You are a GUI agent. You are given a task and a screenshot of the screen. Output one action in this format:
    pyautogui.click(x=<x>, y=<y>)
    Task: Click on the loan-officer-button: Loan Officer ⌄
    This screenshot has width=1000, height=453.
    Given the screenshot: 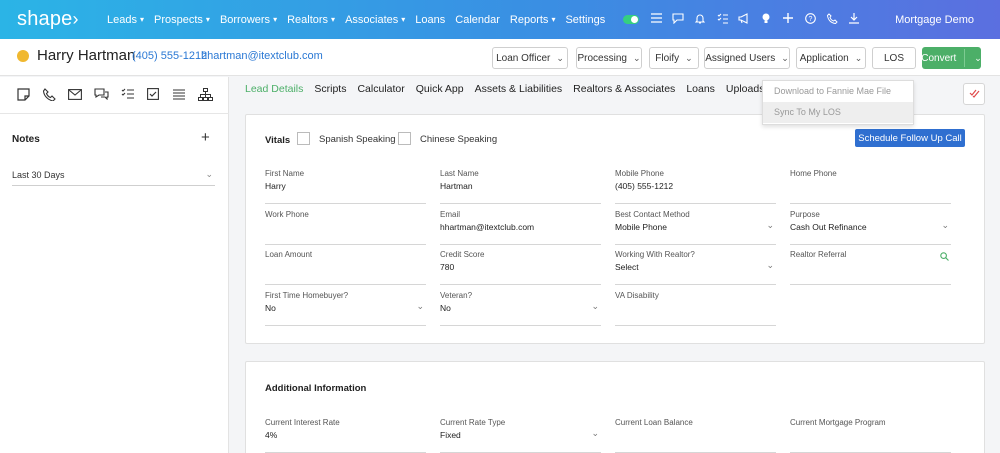 What is the action you would take?
    pyautogui.click(x=530, y=58)
    